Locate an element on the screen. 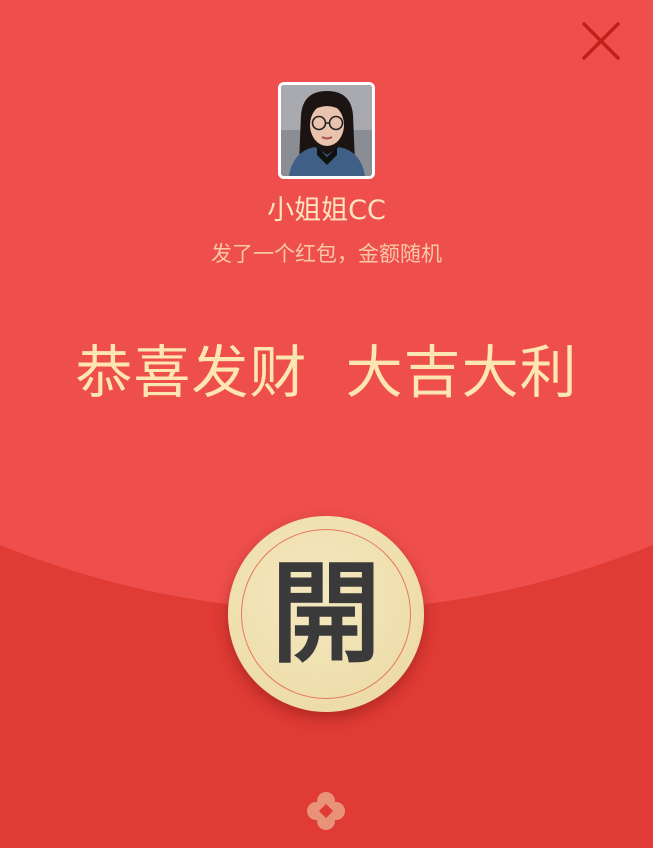 This screenshot has width=653, height=848. red-packet-logo-icon is located at coordinates (326, 811).